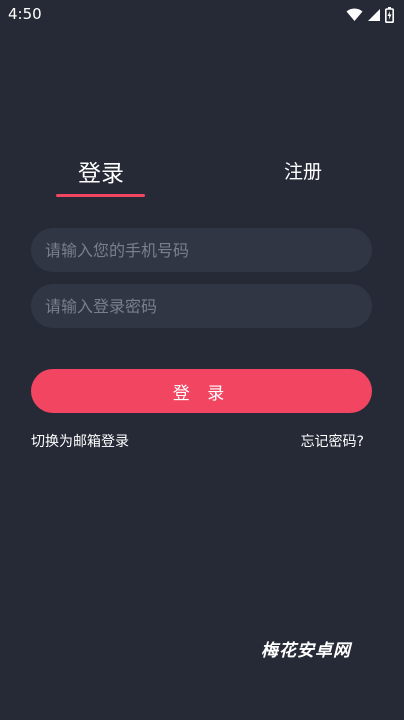  Describe the element at coordinates (80, 441) in the screenshot. I see `switch-email-login-link: 切换为邮箱登录` at that location.